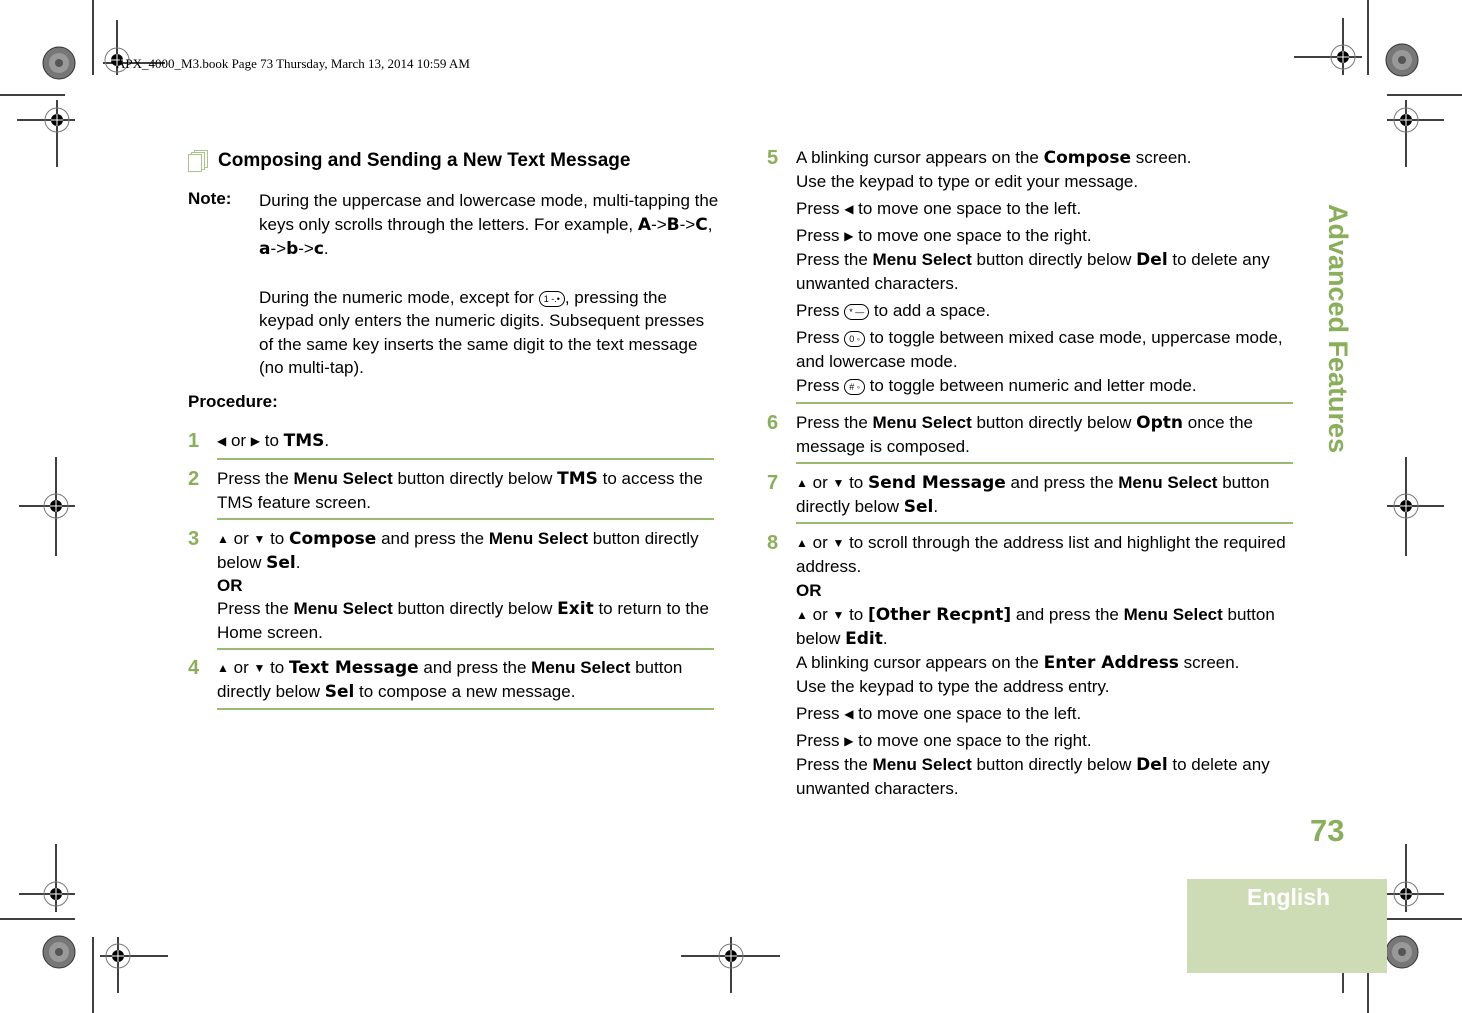  What do you see at coordinates (930, 310) in the screenshot?
I see `text: to add a space.` at bounding box center [930, 310].